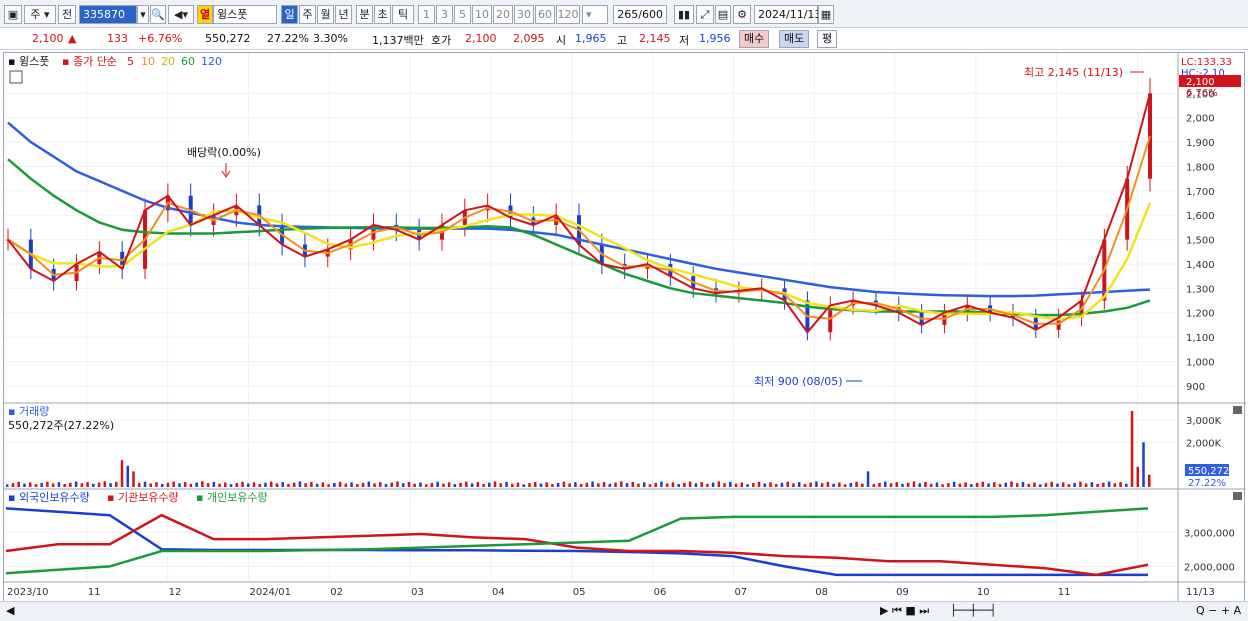 Image resolution: width=1248 pixels, height=621 pixels. What do you see at coordinates (684, 14) in the screenshot?
I see `candle-tool-icon: ▮▮` at bounding box center [684, 14].